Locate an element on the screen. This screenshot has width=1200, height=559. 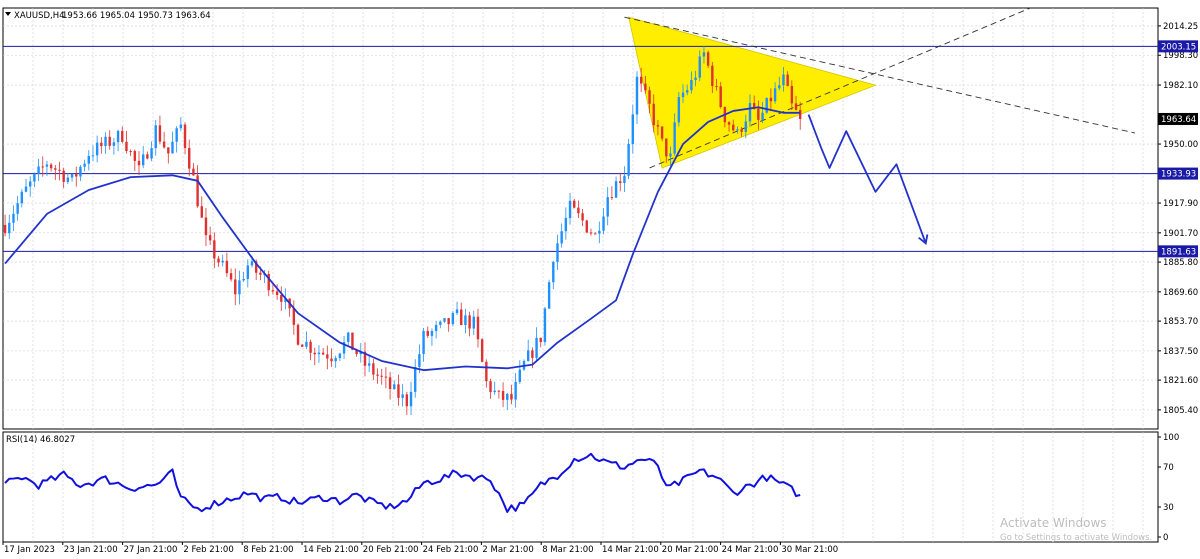
rsi-line is located at coordinates (402, 482).